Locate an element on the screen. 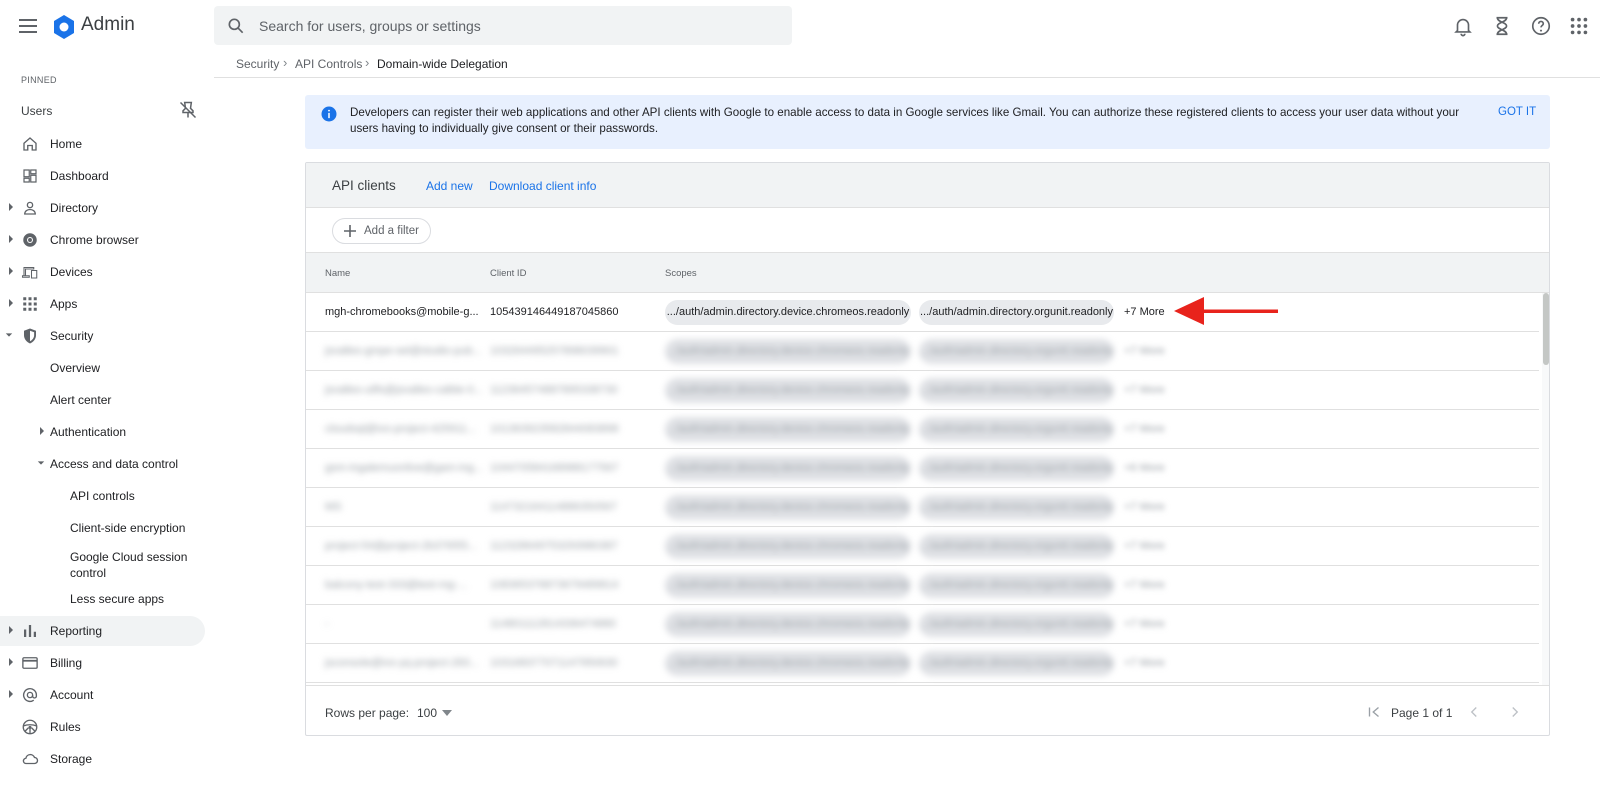 The image size is (1600, 804). rows-per-page-select: 100 is located at coordinates (427, 713).